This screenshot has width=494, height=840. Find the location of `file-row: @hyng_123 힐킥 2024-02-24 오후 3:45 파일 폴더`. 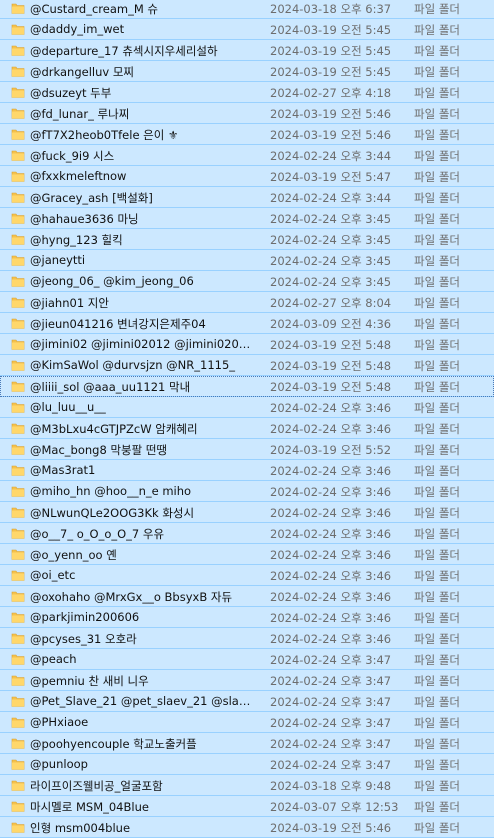

file-row: @hyng_123 힐킥 2024-02-24 오후 3:45 파일 폴더 is located at coordinates (247, 239).